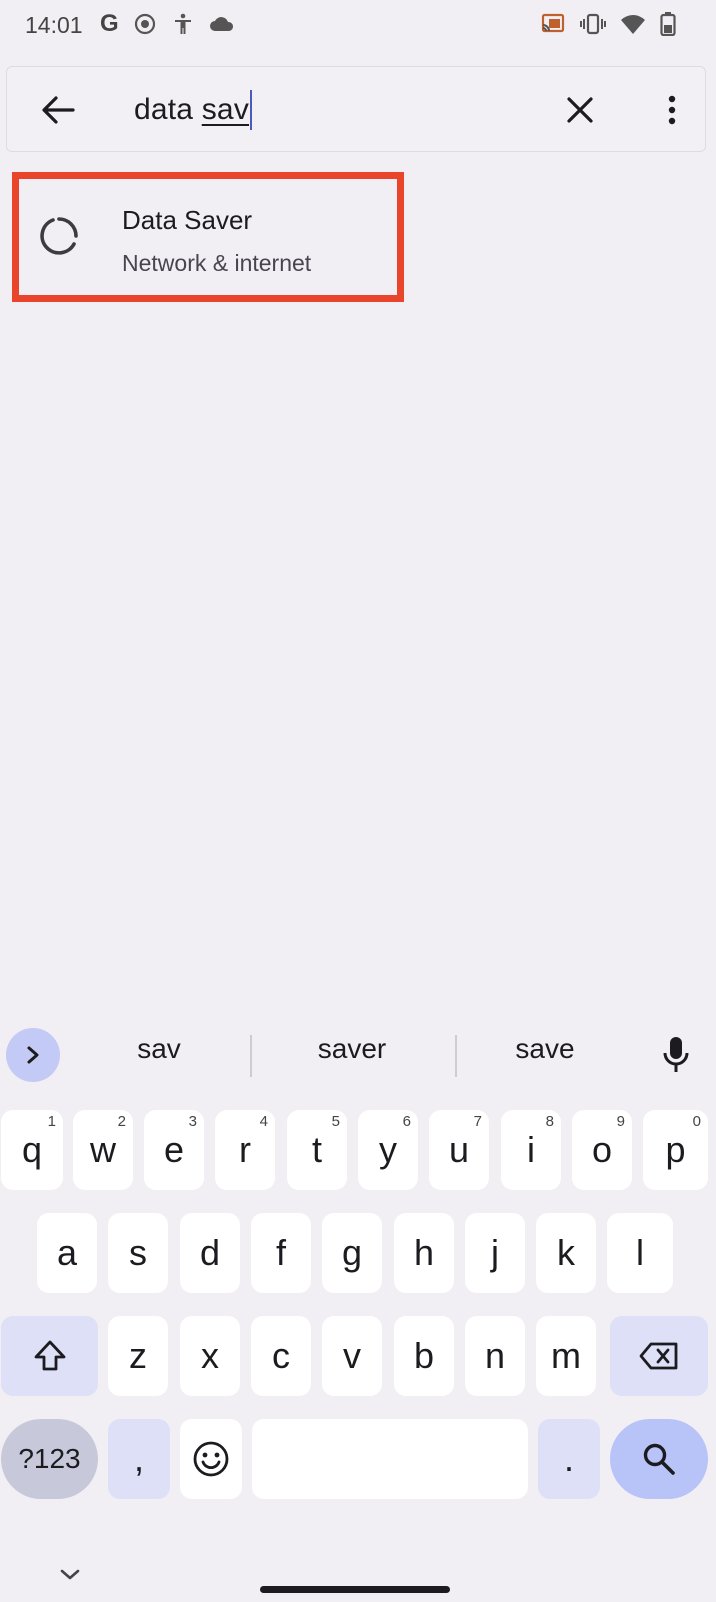  What do you see at coordinates (569, 1459) in the screenshot?
I see `period-key: .` at bounding box center [569, 1459].